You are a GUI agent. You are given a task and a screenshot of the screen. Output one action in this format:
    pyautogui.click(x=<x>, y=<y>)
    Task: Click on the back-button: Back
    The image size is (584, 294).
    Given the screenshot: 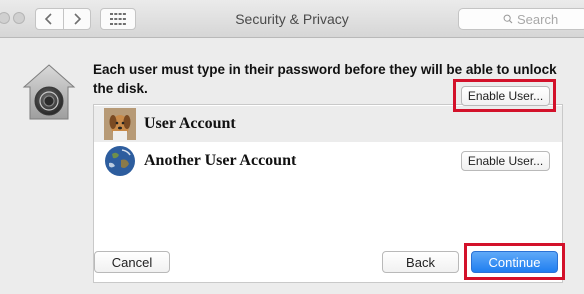 What is the action you would take?
    pyautogui.click(x=420, y=262)
    